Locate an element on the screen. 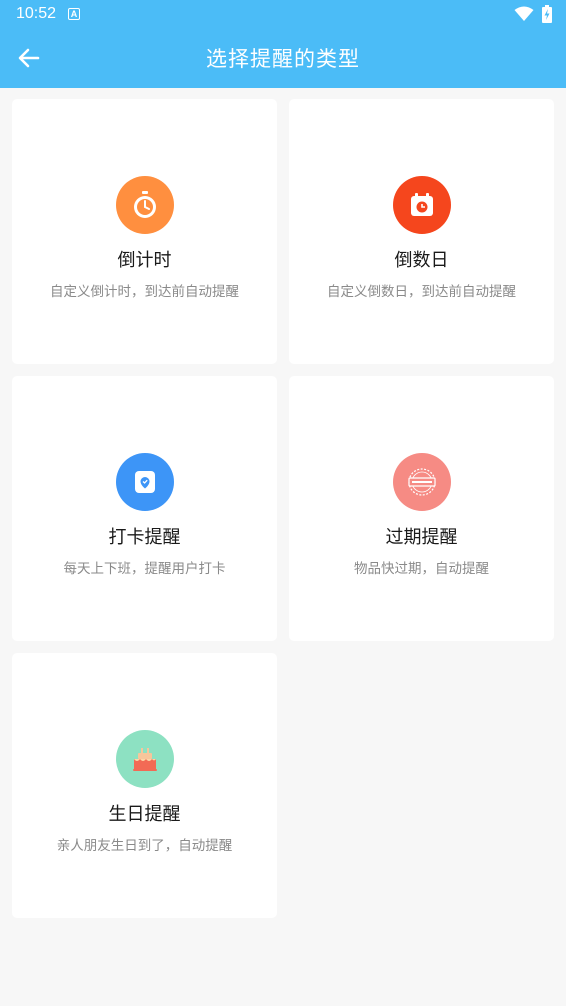 This screenshot has width=566, height=1006. birthday-icon-circle is located at coordinates (144, 759).